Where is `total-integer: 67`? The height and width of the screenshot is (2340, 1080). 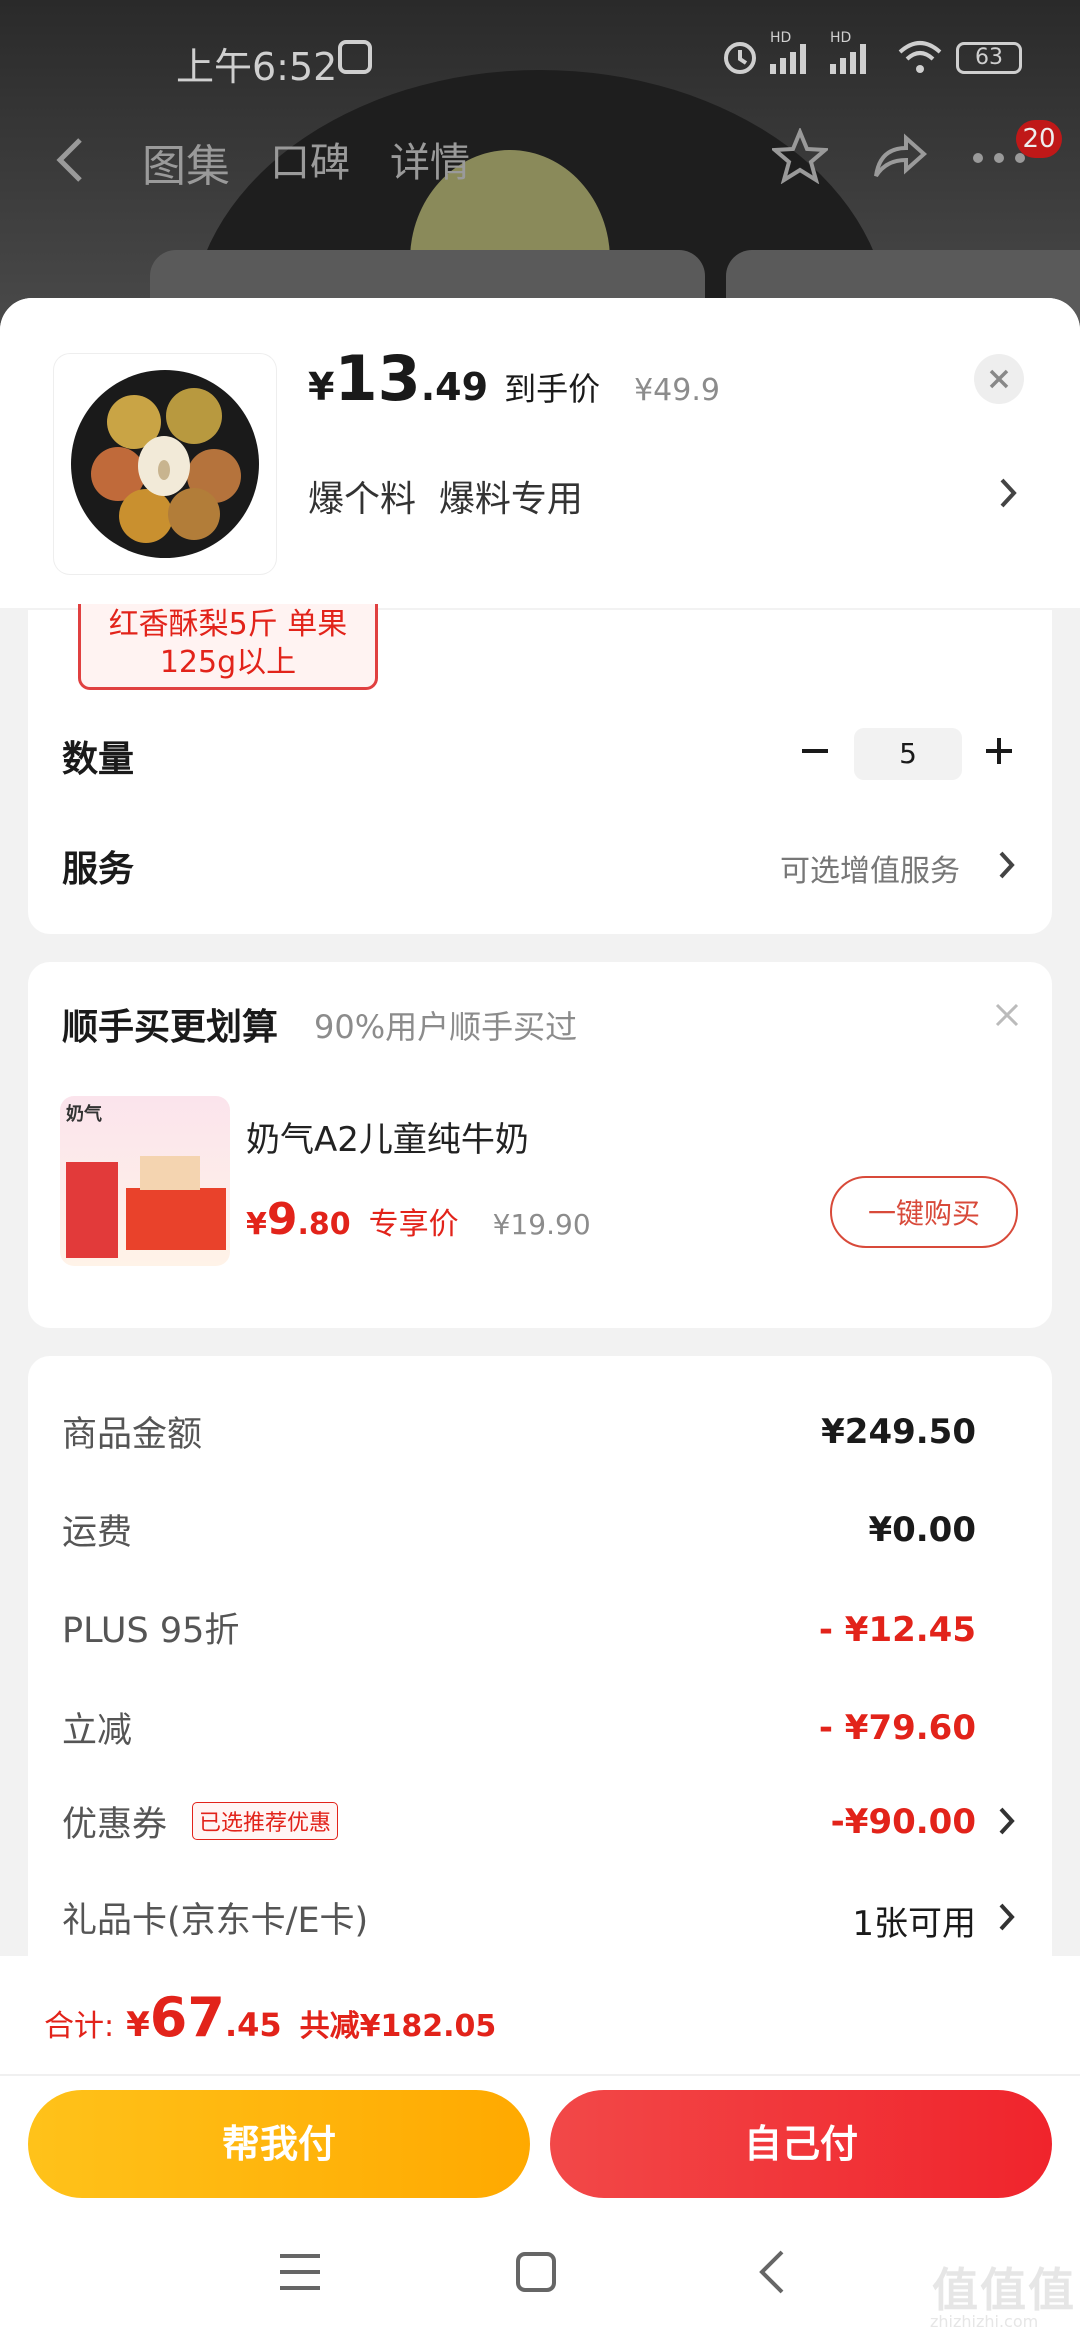
total-integer: 67 is located at coordinates (187, 2017).